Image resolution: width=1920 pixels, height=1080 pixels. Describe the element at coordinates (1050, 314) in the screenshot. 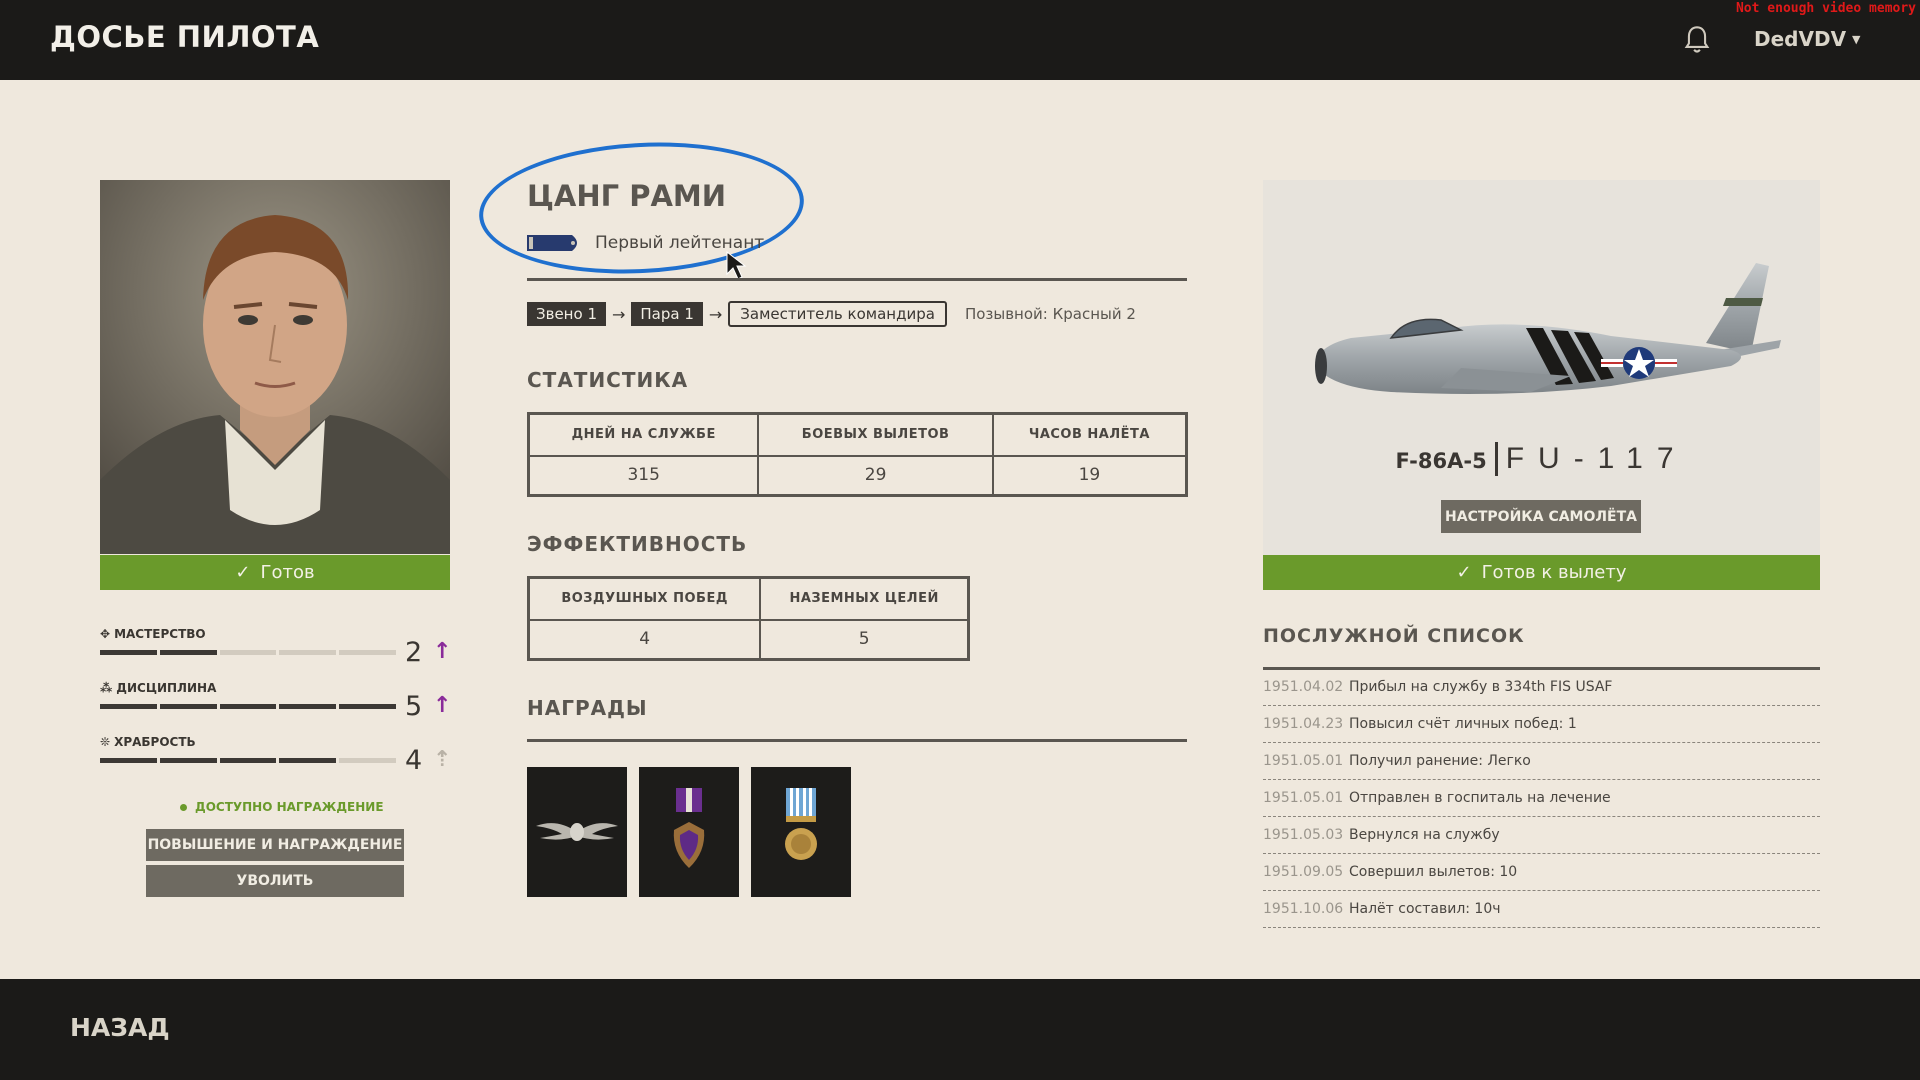

I see `callsign: Позывной: Красный 2` at that location.